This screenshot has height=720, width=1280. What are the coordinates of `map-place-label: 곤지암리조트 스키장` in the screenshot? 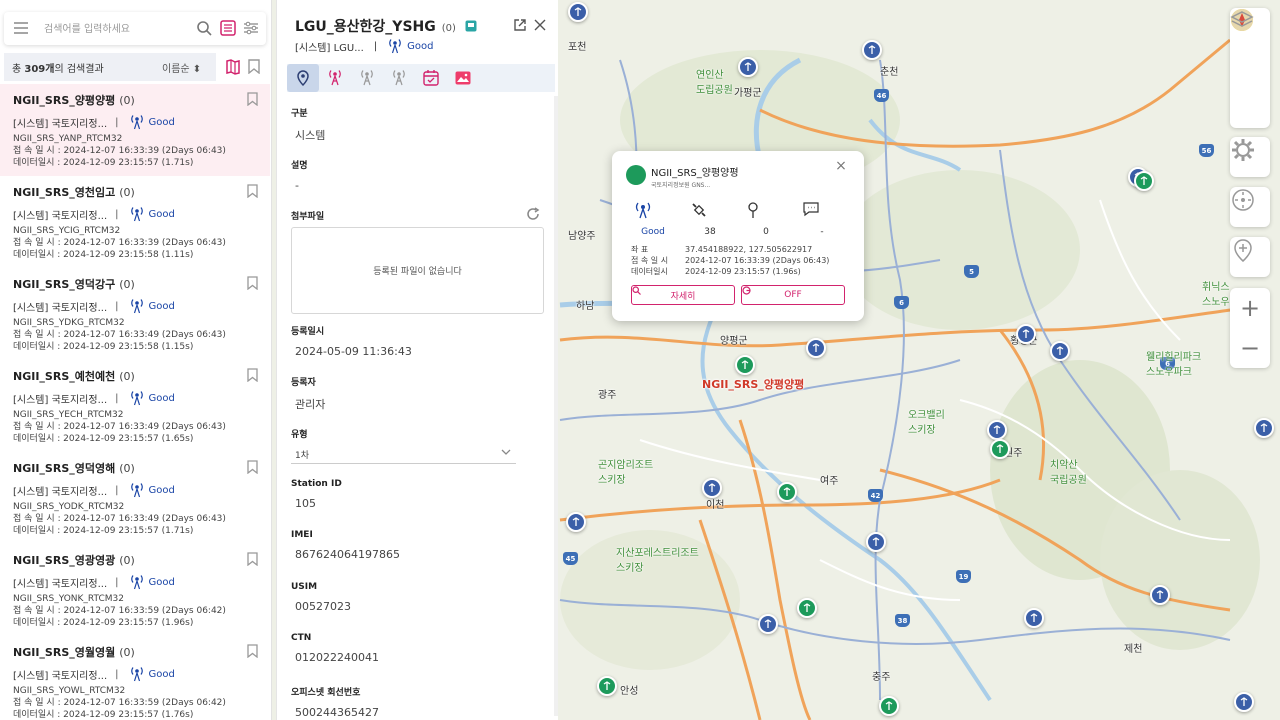 It's located at (626, 473).